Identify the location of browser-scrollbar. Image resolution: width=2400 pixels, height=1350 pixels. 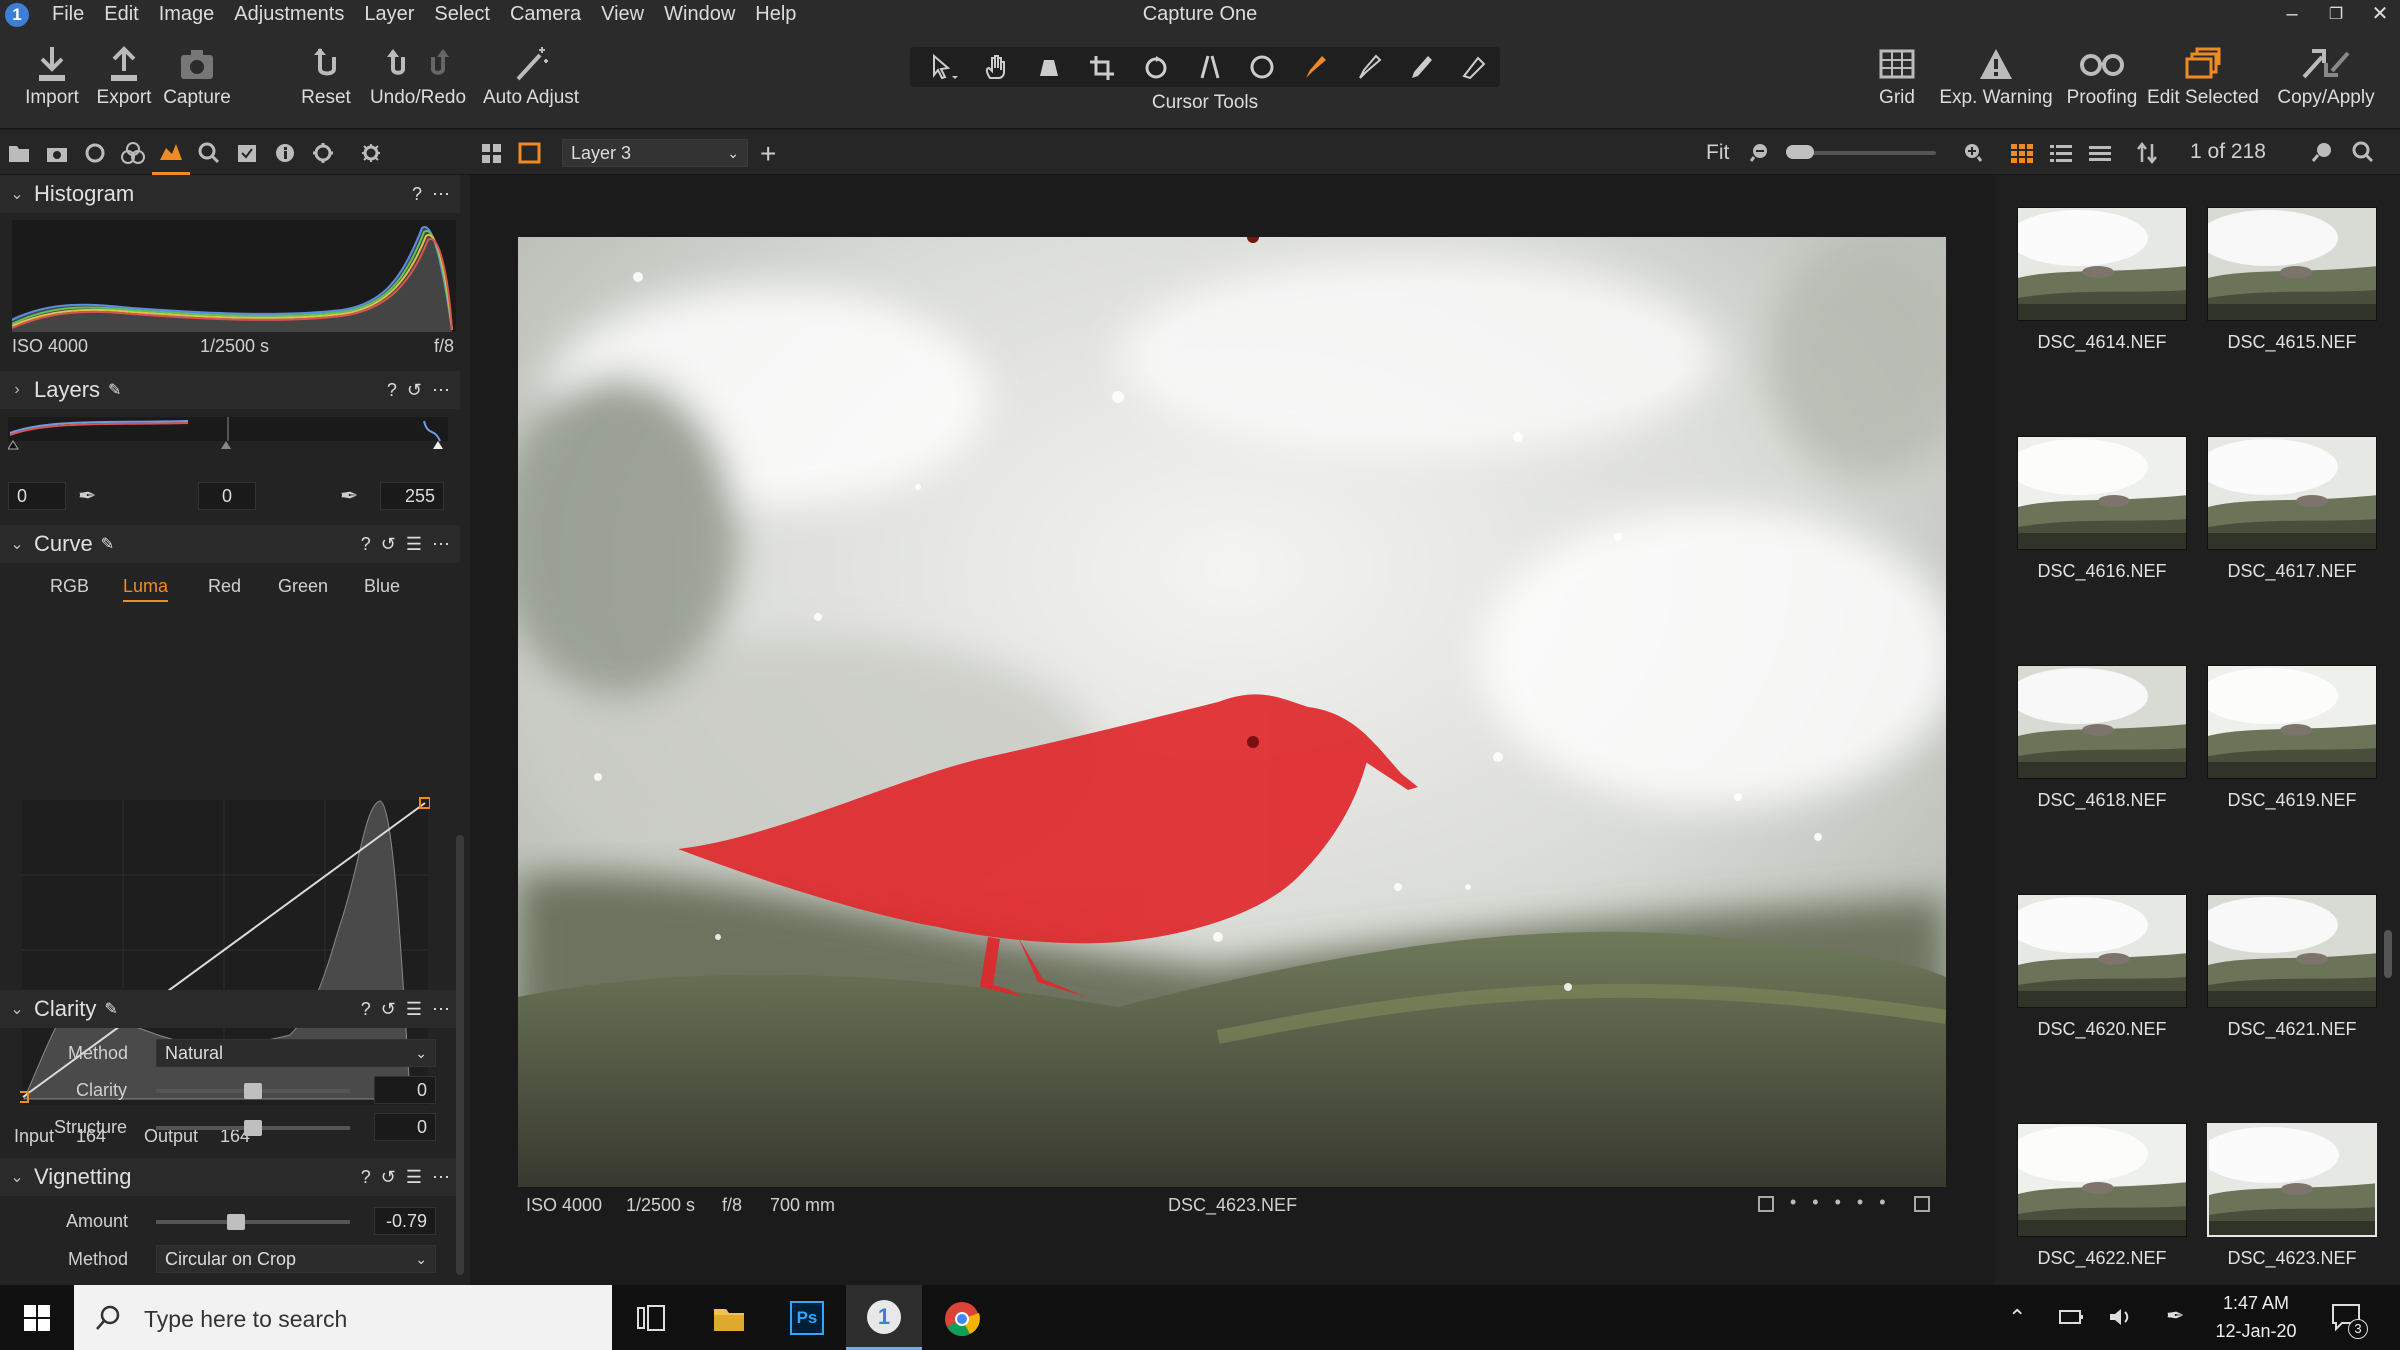
(2388, 954).